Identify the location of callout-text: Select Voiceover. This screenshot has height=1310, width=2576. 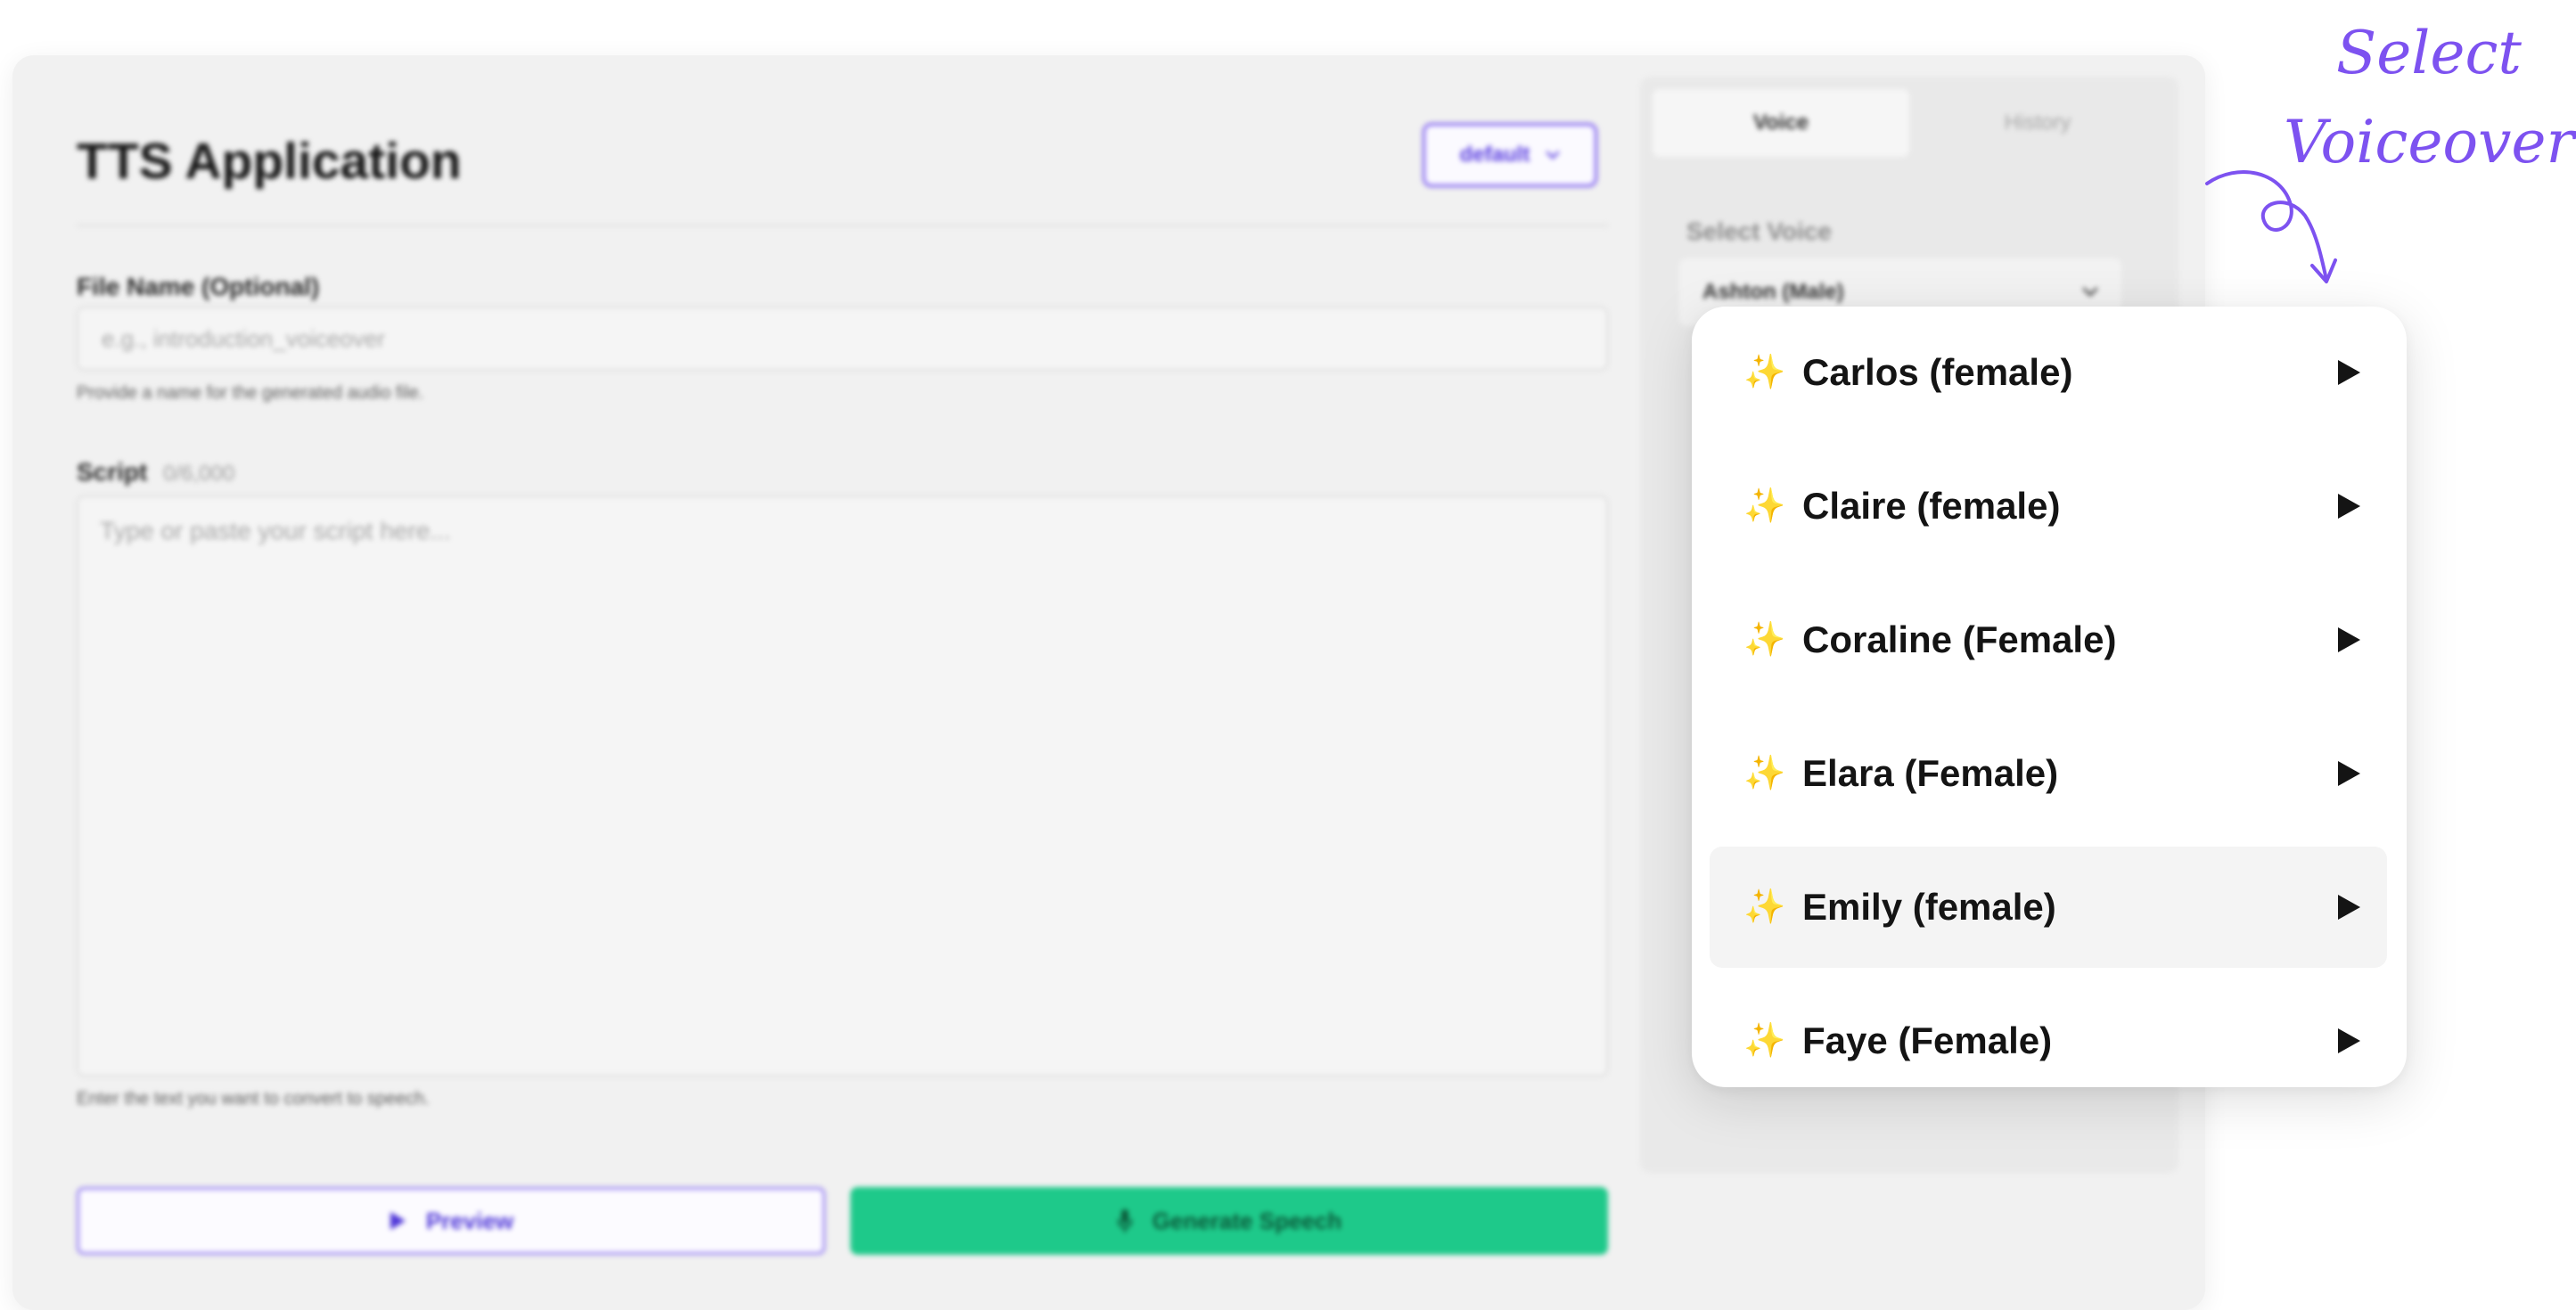
(2429, 98).